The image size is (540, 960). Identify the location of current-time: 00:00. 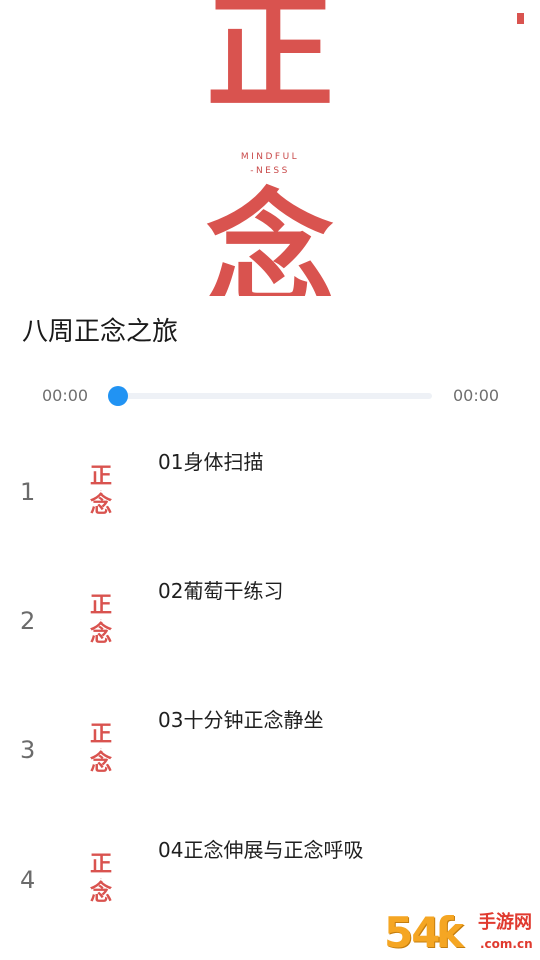
(65, 395).